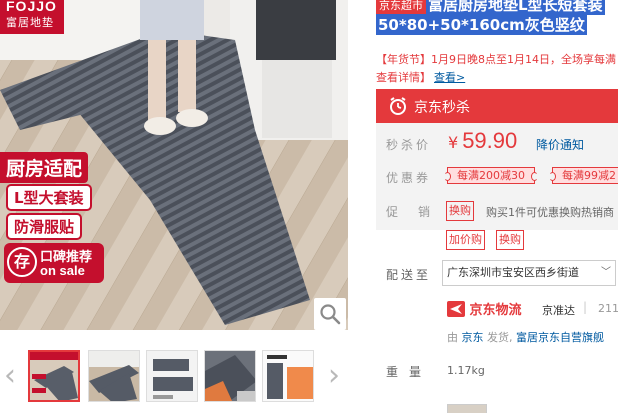  I want to click on weight-value: 1.17kg, so click(466, 370).